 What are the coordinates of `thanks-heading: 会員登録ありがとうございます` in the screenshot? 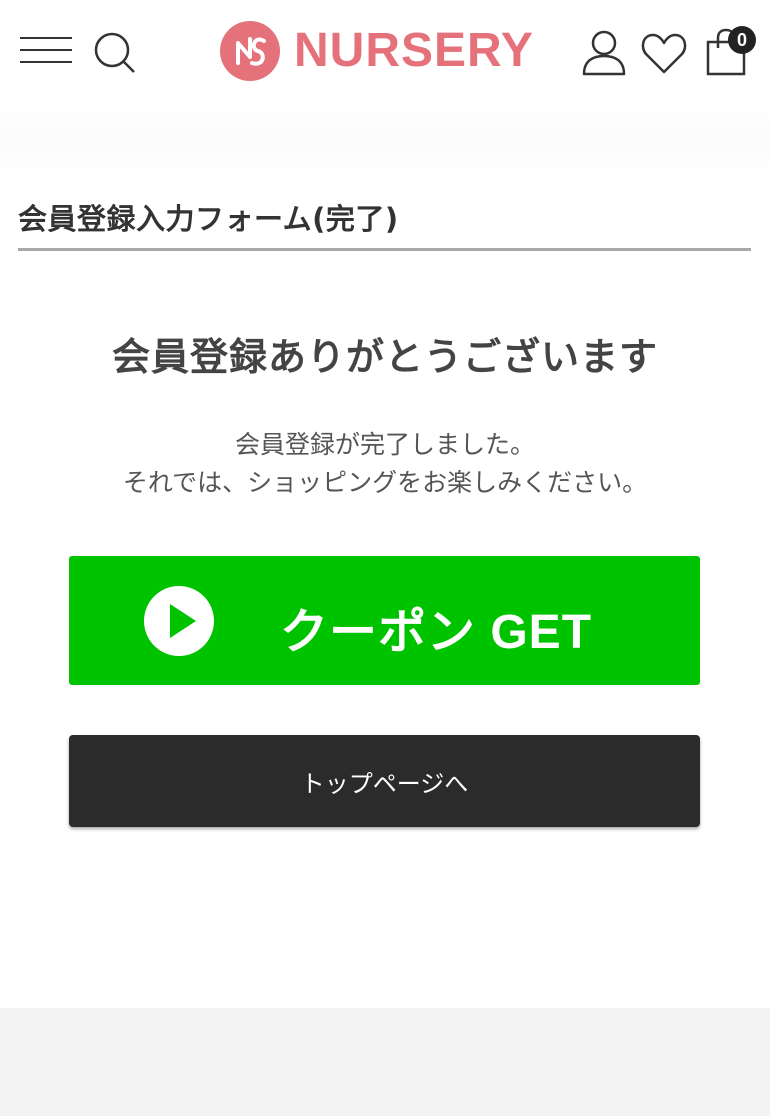 It's located at (384, 357).